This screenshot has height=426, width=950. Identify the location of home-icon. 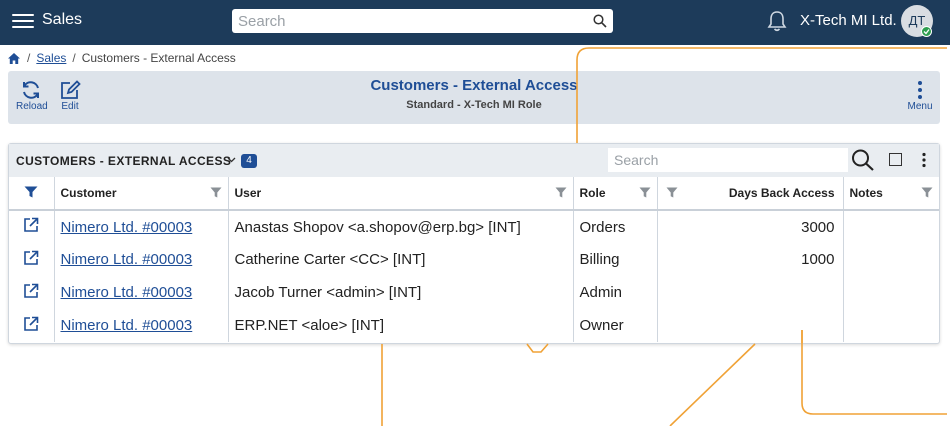
(14, 58).